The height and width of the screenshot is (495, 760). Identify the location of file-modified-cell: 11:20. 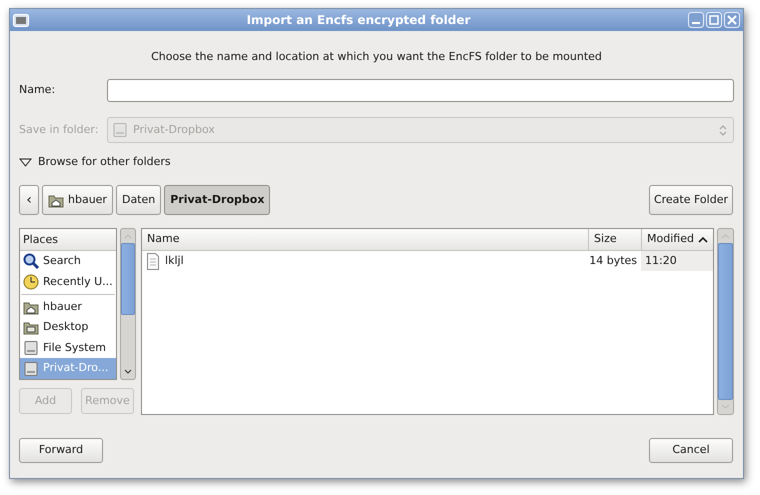
(677, 261).